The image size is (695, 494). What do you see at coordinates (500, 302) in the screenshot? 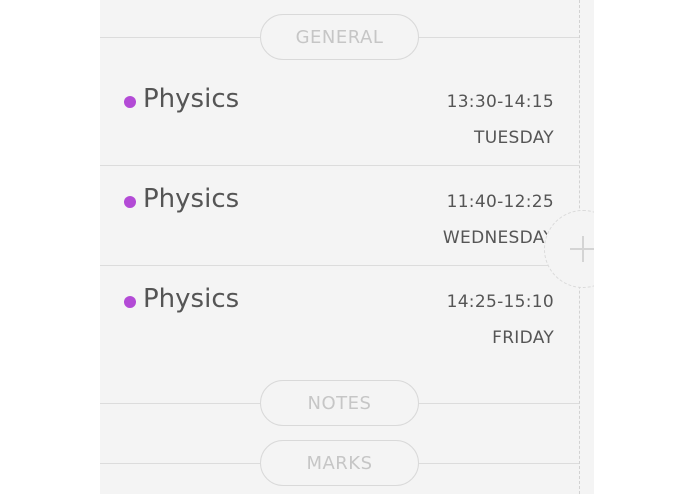
I see `lesson-time: 14:25-15:10` at bounding box center [500, 302].